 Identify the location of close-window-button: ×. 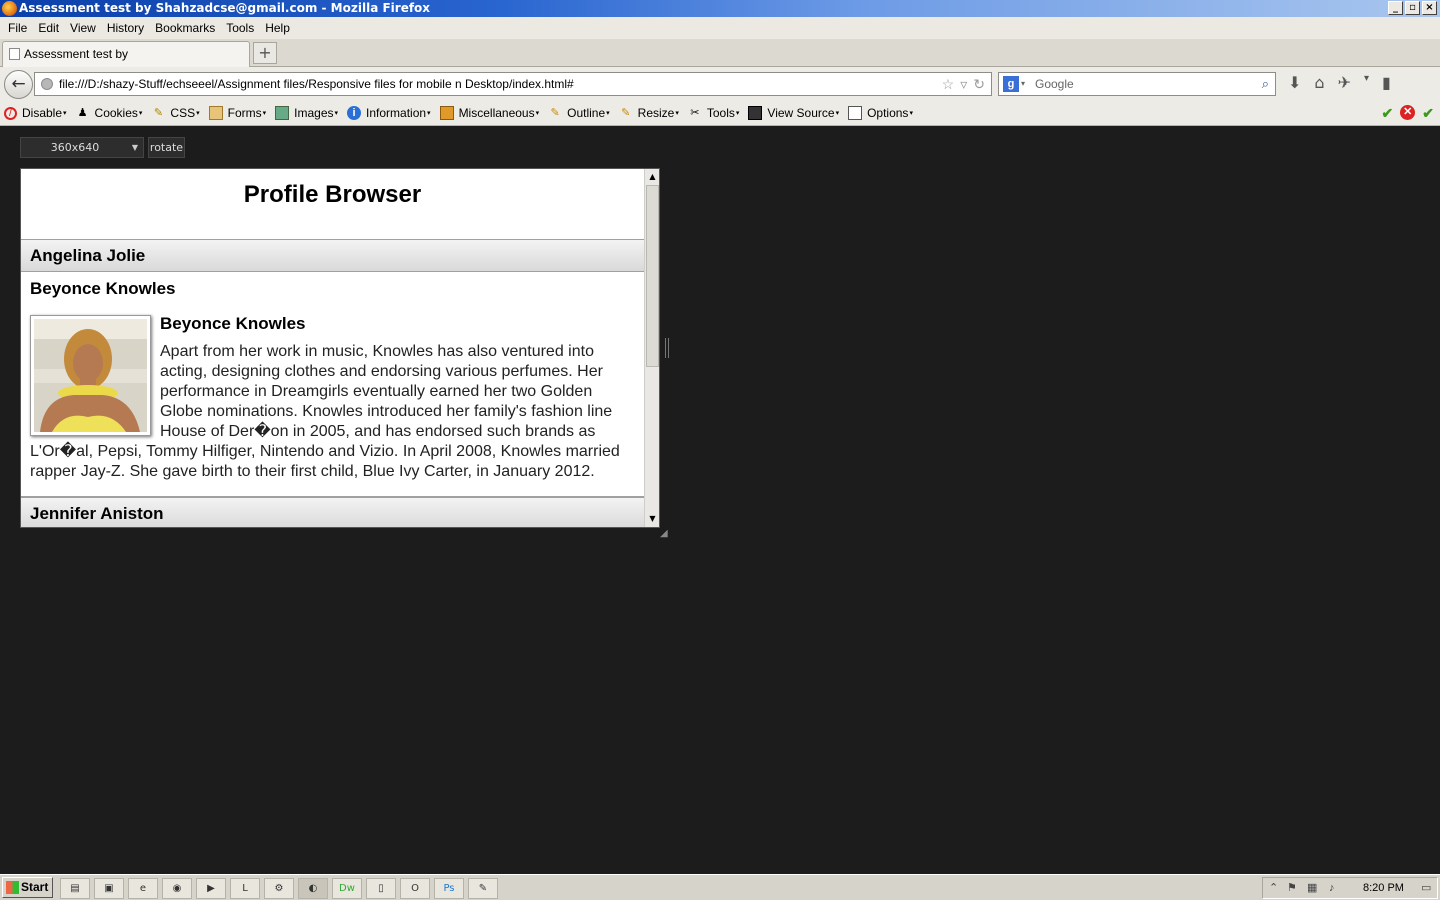
(1429, 8).